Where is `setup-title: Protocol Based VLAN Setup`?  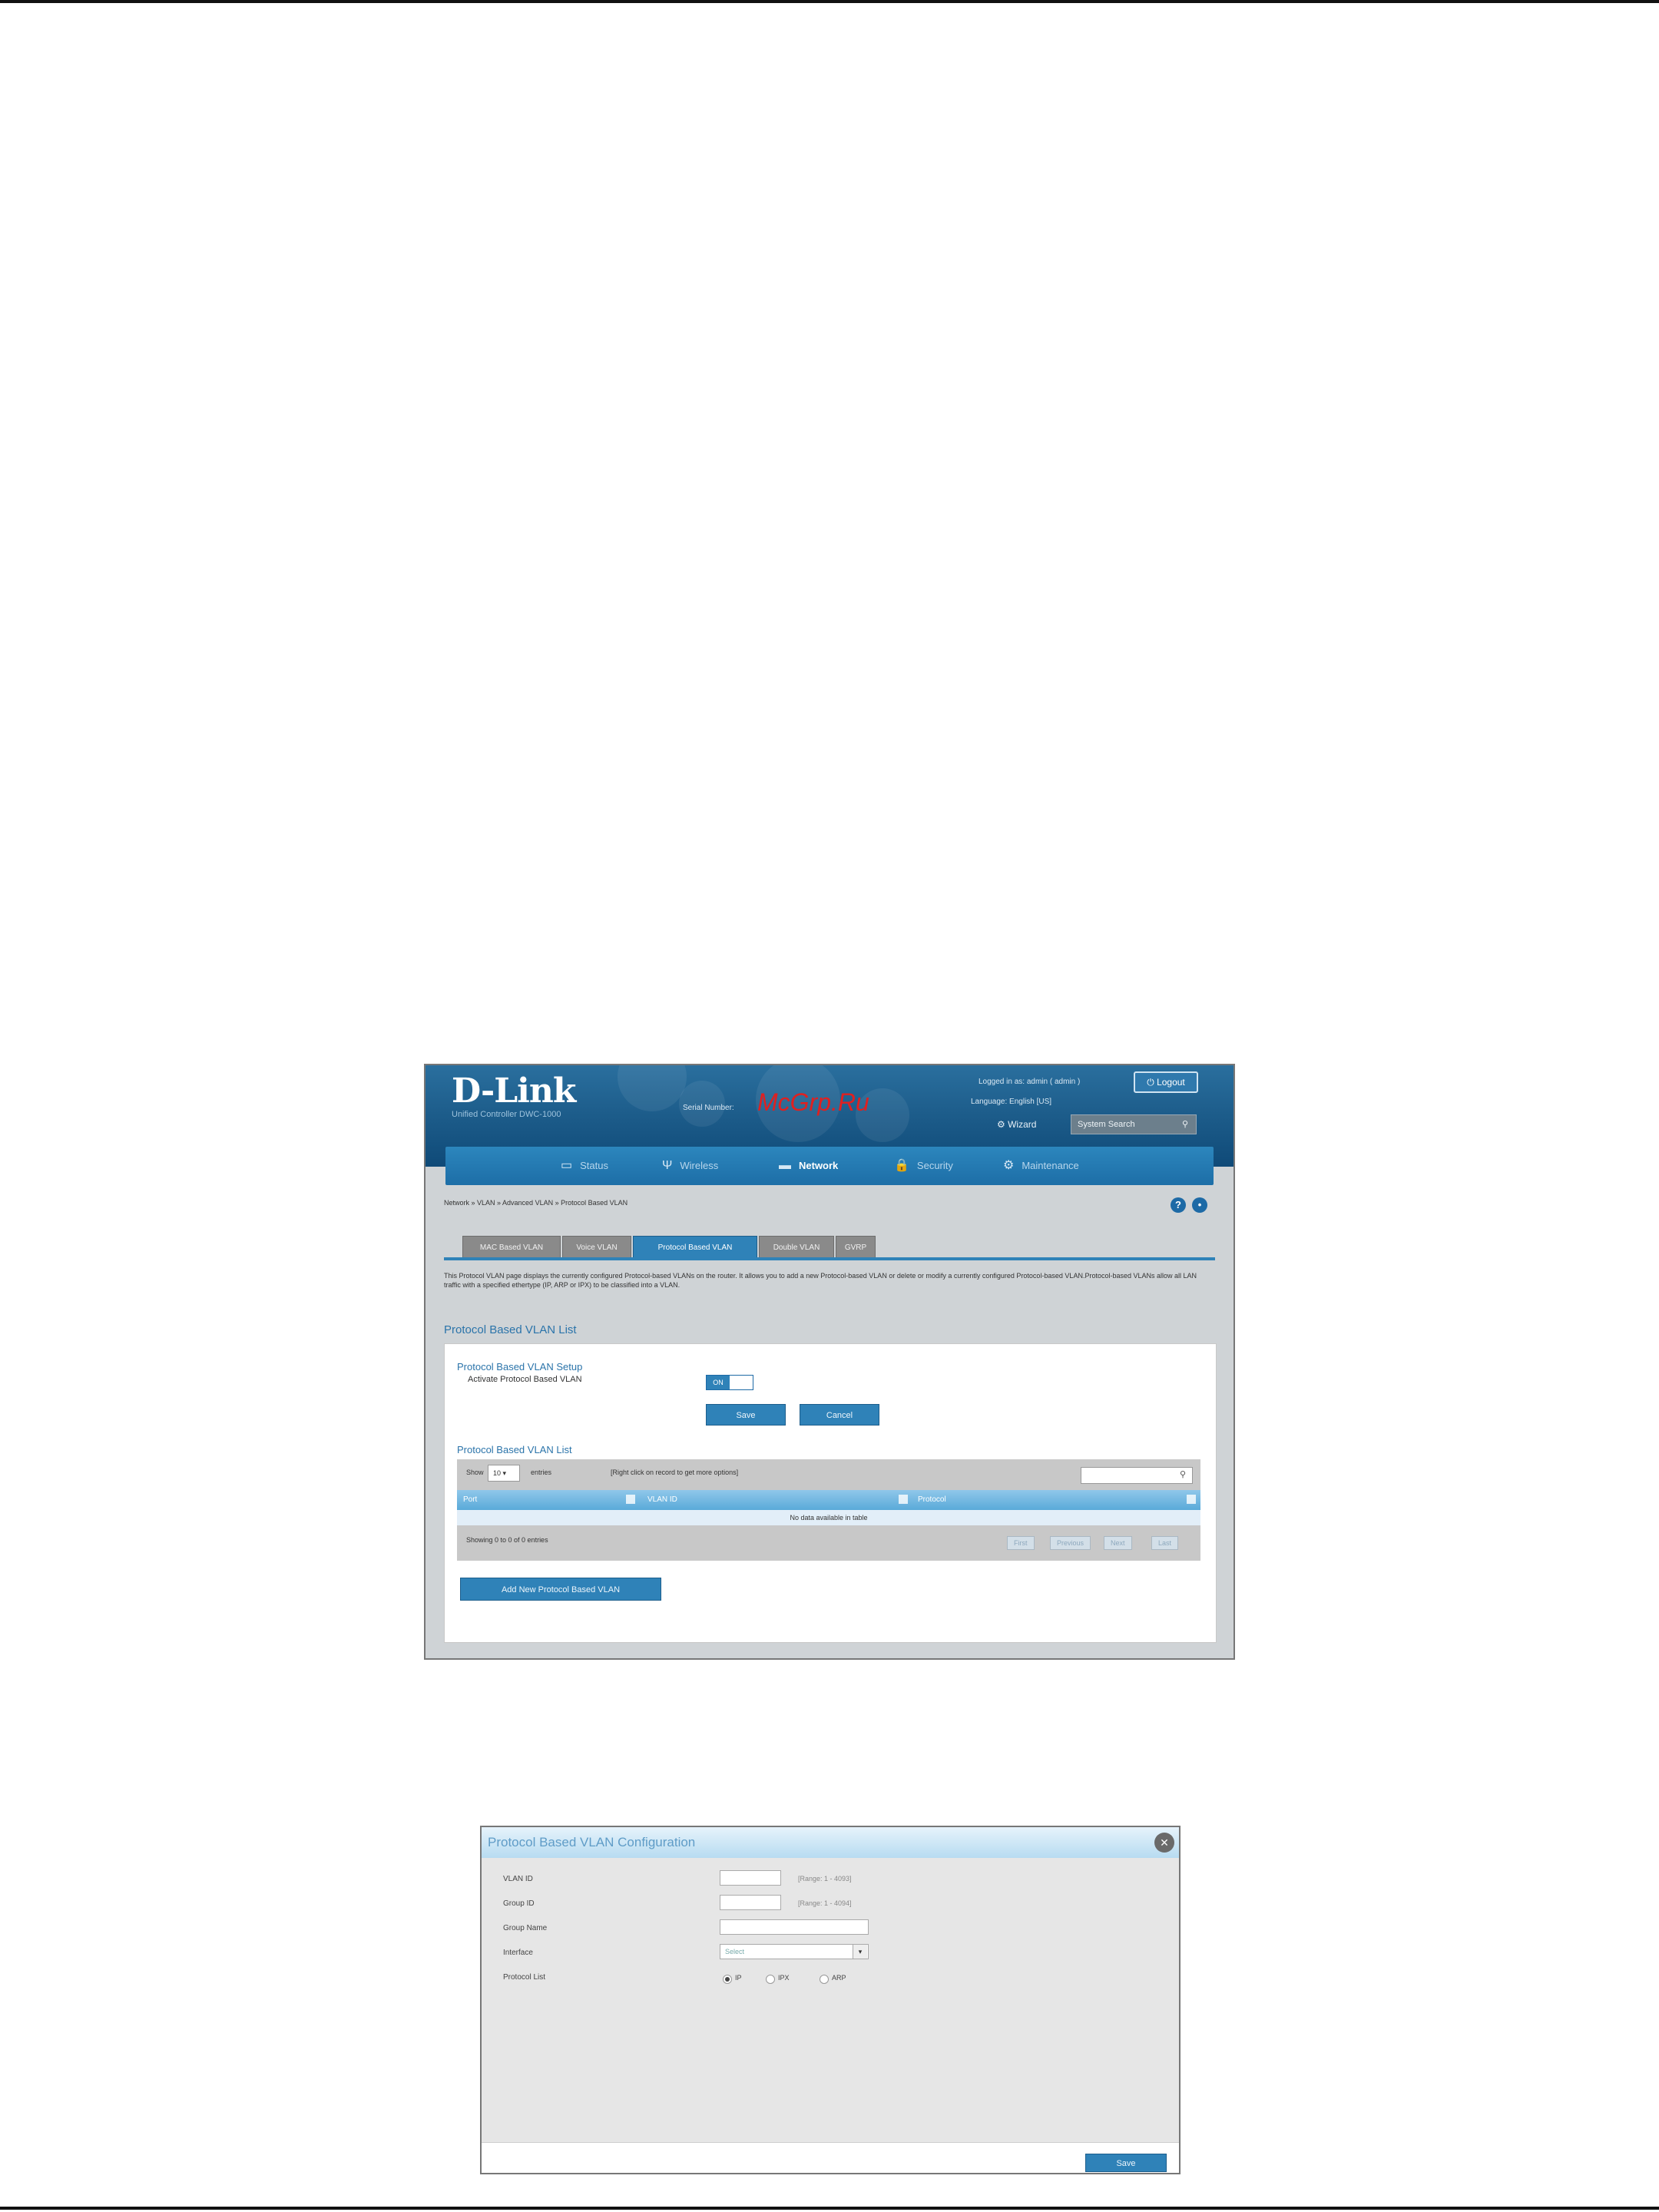
setup-title: Protocol Based VLAN Setup is located at coordinates (520, 1367).